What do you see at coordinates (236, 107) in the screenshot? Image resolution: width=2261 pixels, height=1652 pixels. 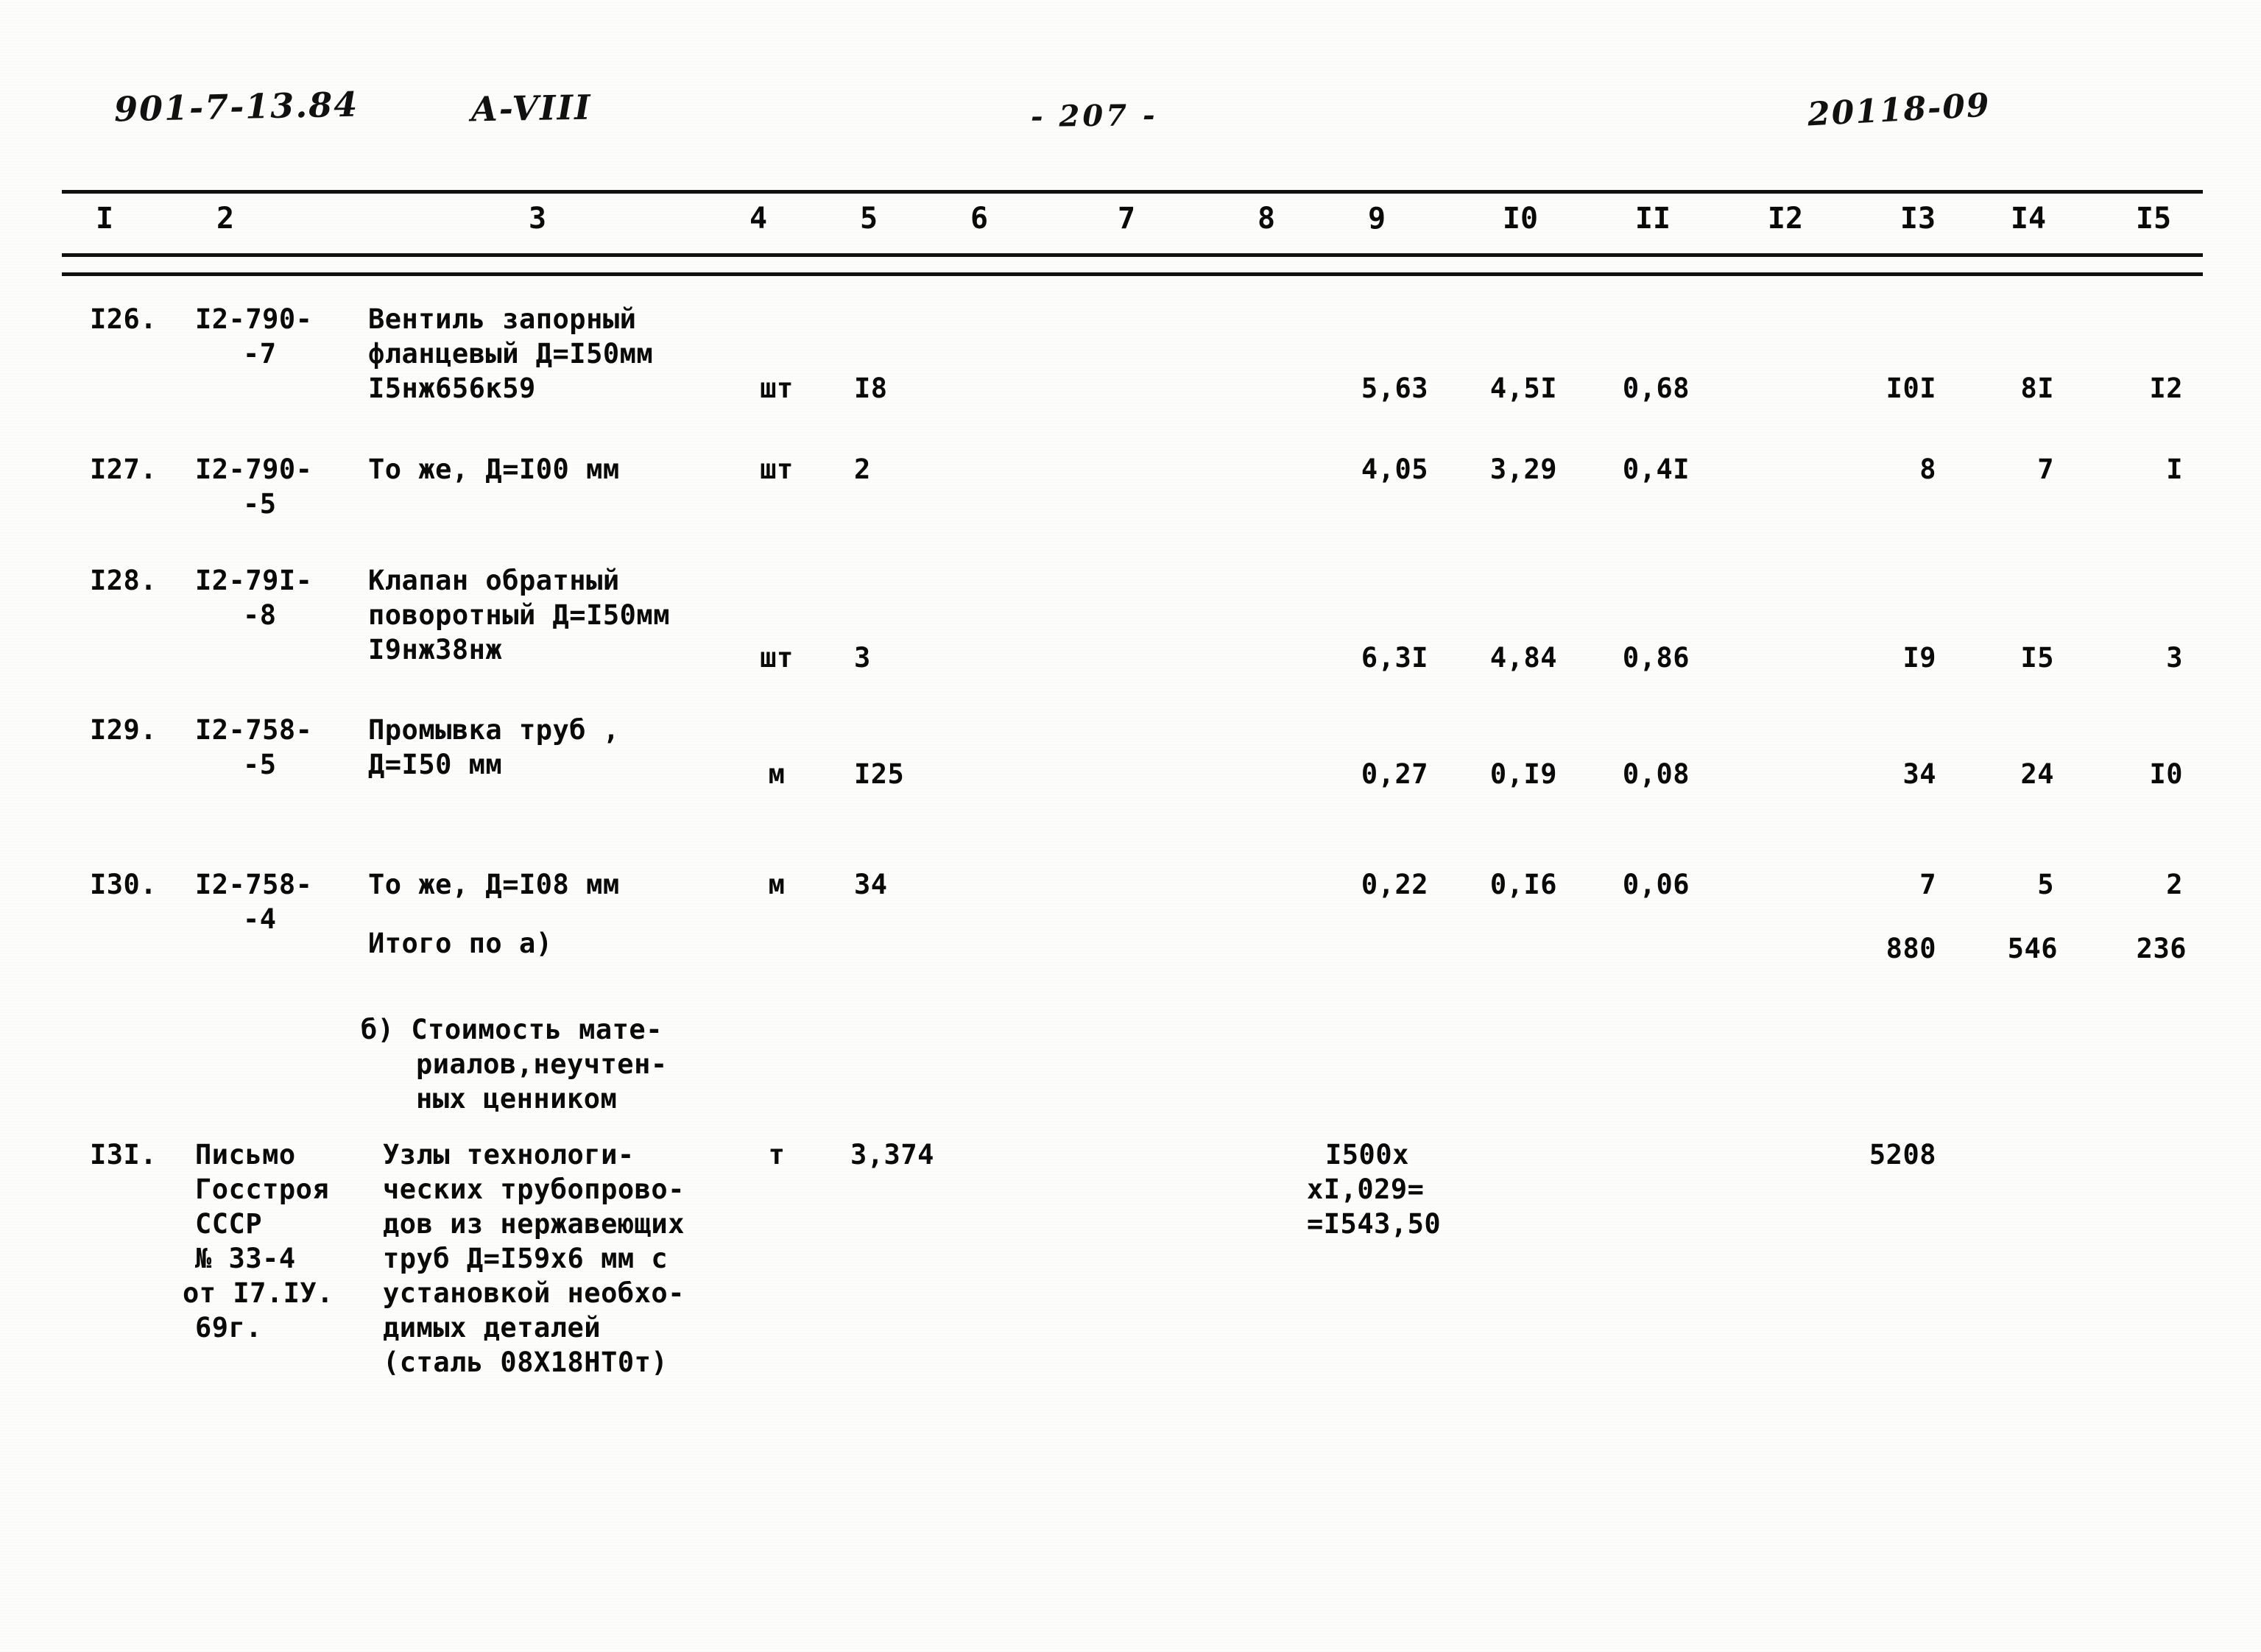 I see `document-code: 901-7-13.84` at bounding box center [236, 107].